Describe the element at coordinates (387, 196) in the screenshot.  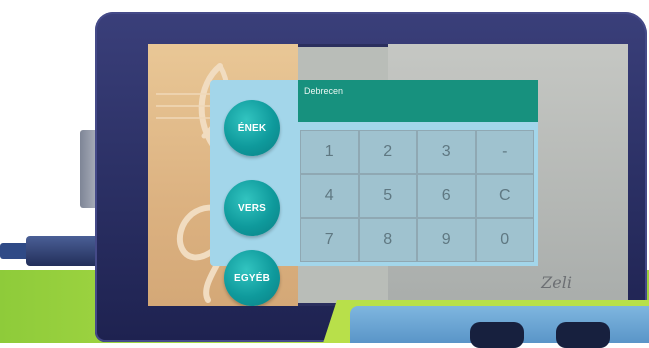
I see `key-5: 5` at that location.